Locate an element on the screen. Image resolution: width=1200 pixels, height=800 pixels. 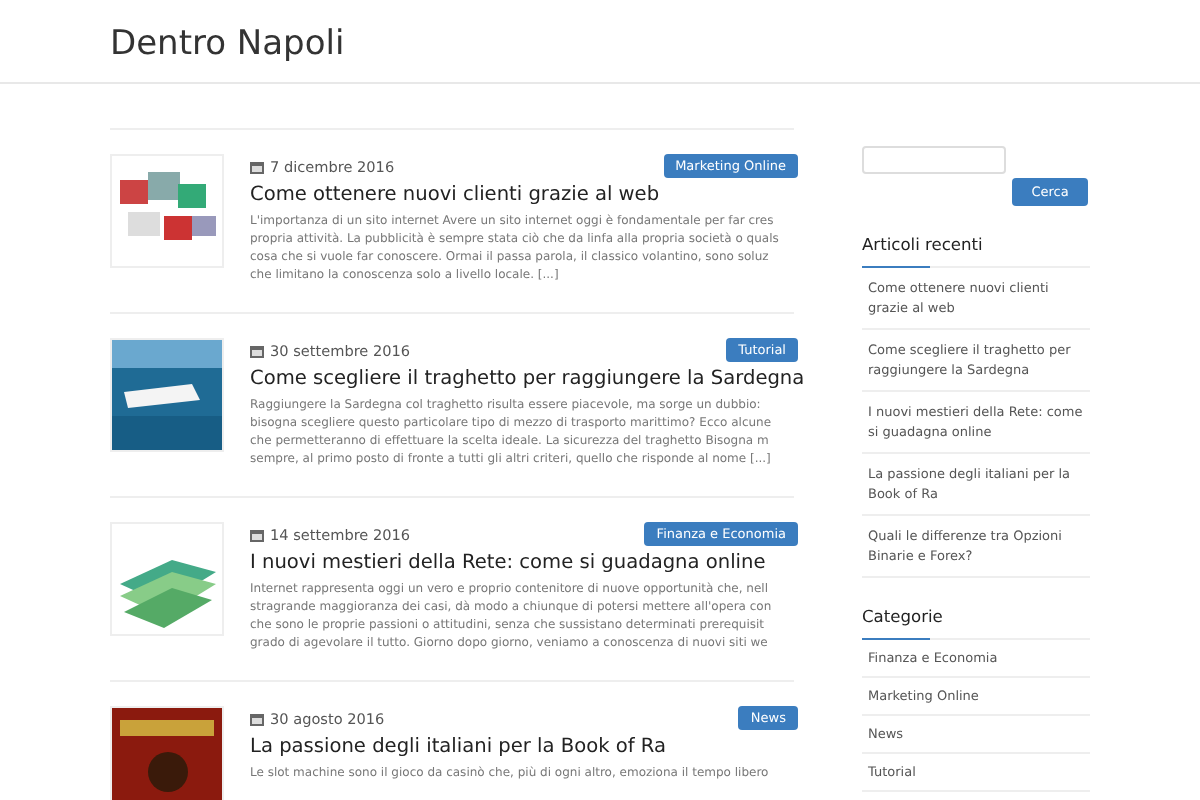
widget-heading: Categorie is located at coordinates (976, 623).